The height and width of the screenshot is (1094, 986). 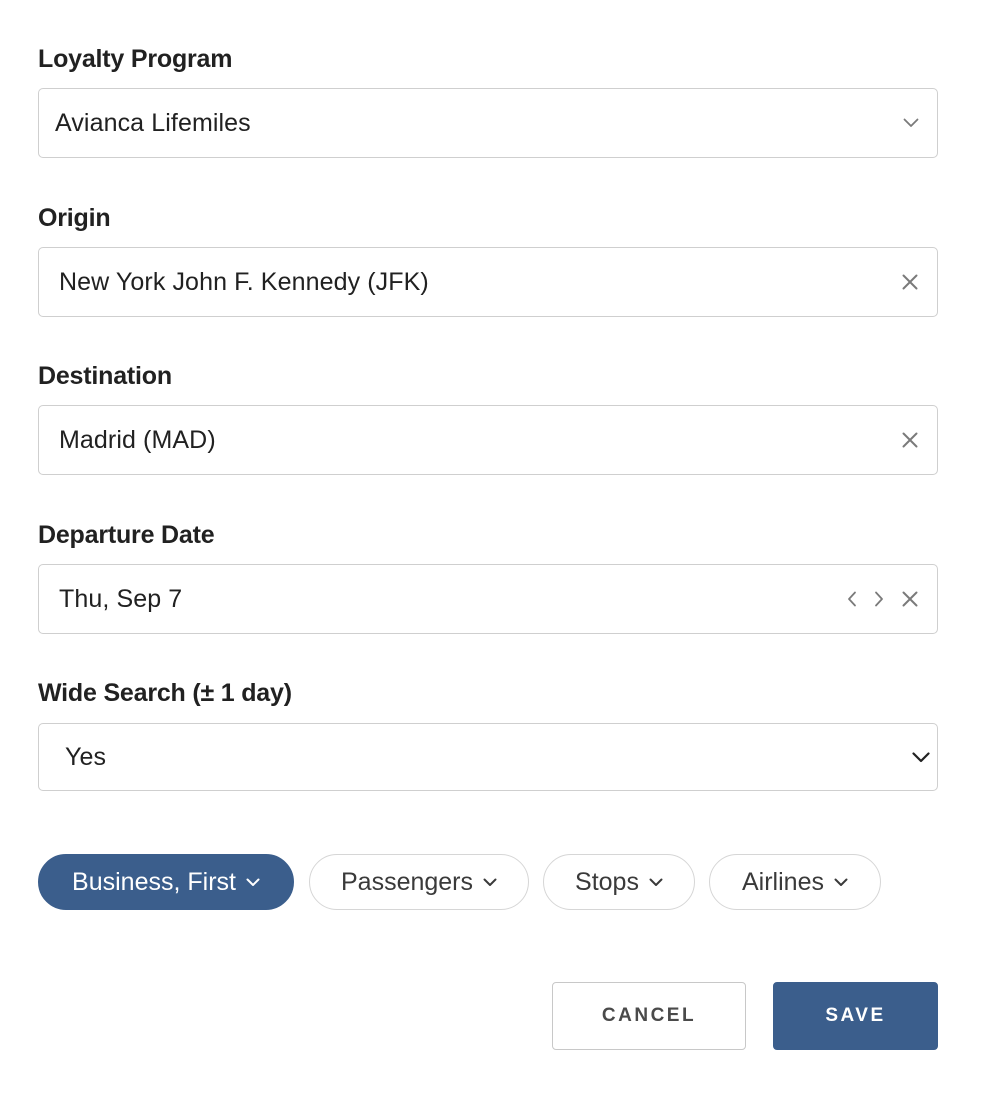 I want to click on origin-field: New York John F. Kennedy (JFK), so click(x=488, y=282).